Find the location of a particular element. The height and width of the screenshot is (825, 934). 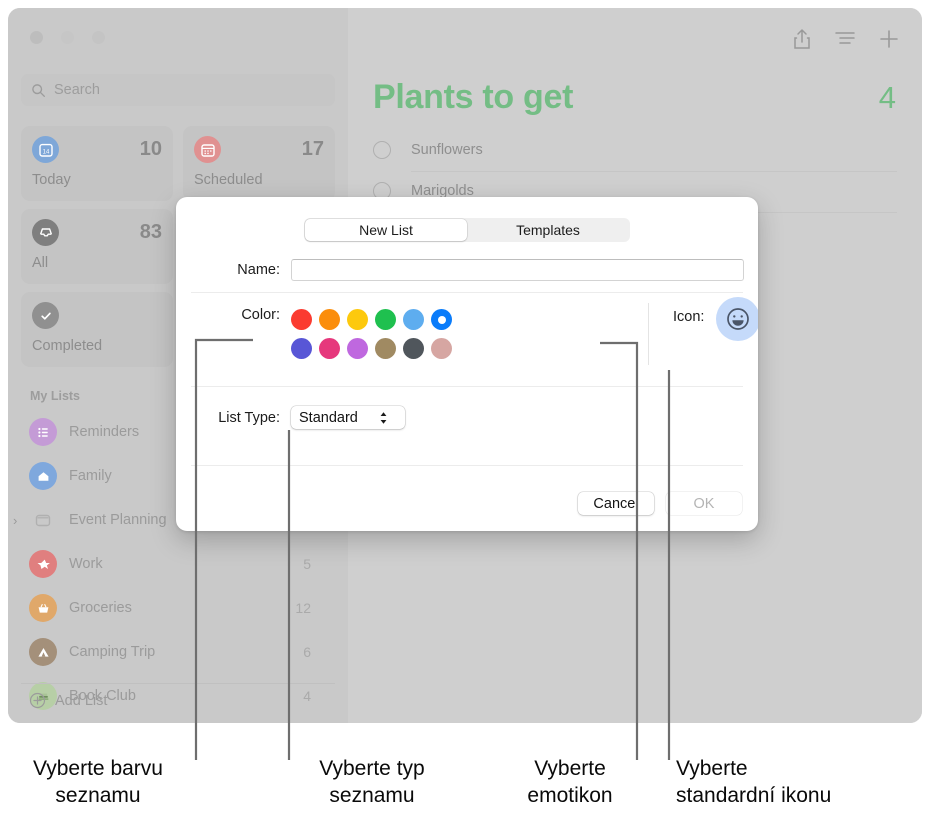

callout-caption-line2: standardní ikonu is located at coordinates (754, 795).